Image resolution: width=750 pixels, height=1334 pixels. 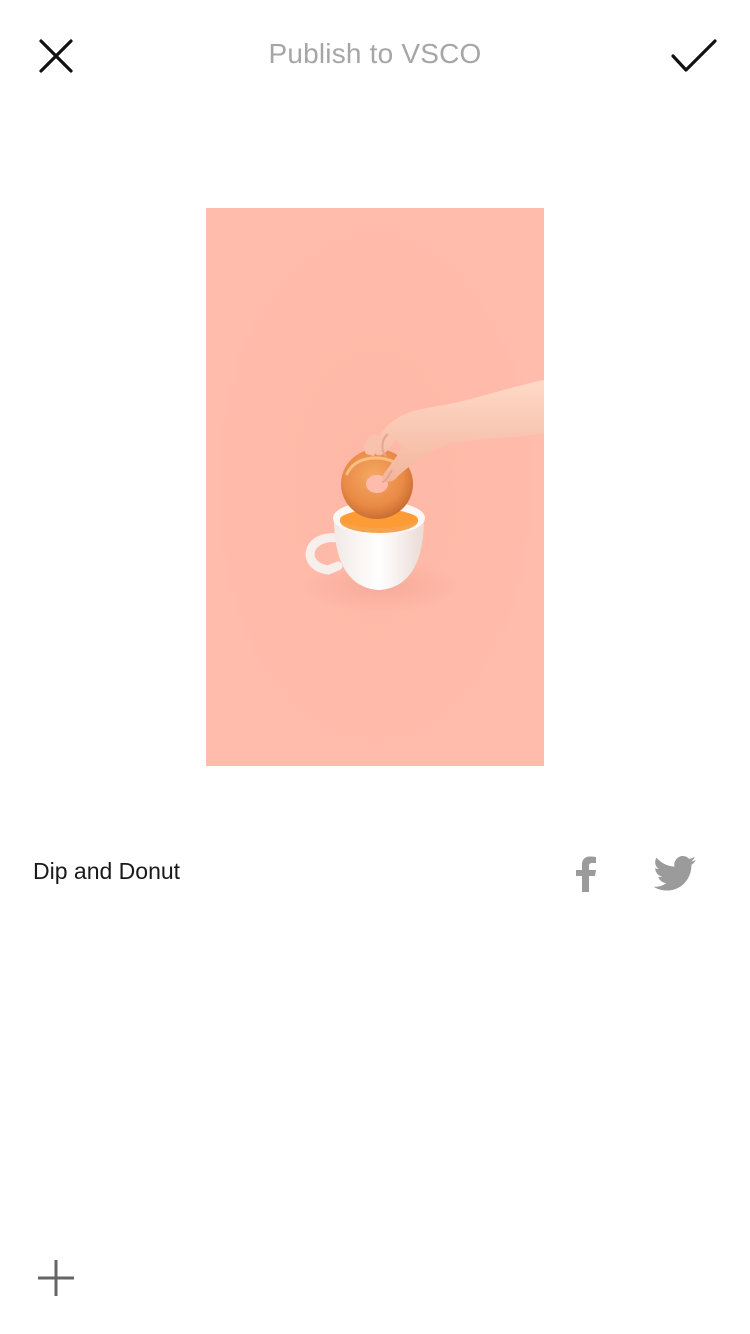 I want to click on add-button, so click(x=56, y=1278).